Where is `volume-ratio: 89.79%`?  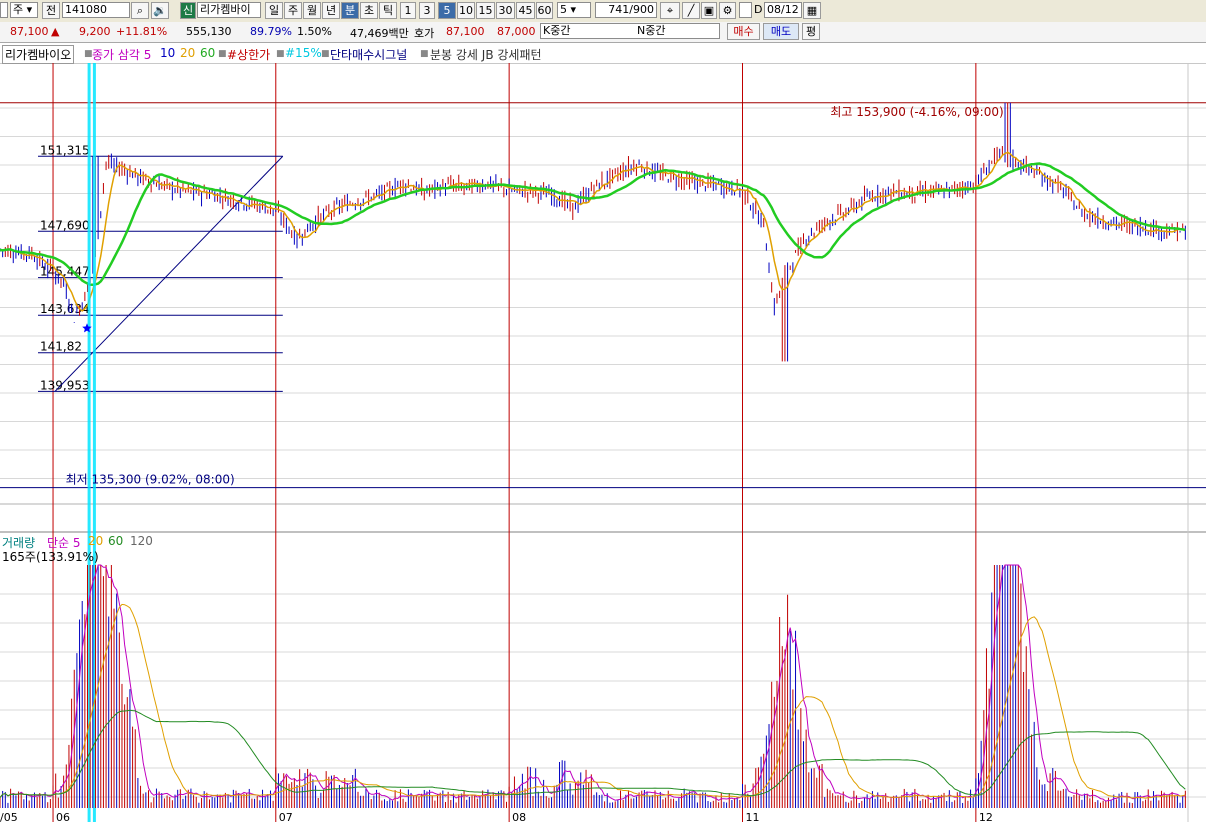 volume-ratio: 89.79% is located at coordinates (271, 31).